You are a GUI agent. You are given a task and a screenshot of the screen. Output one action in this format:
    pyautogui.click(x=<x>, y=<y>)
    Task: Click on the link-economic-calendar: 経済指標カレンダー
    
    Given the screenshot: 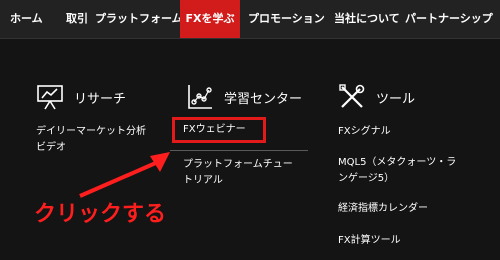 What is the action you would take?
    pyautogui.click(x=383, y=209)
    